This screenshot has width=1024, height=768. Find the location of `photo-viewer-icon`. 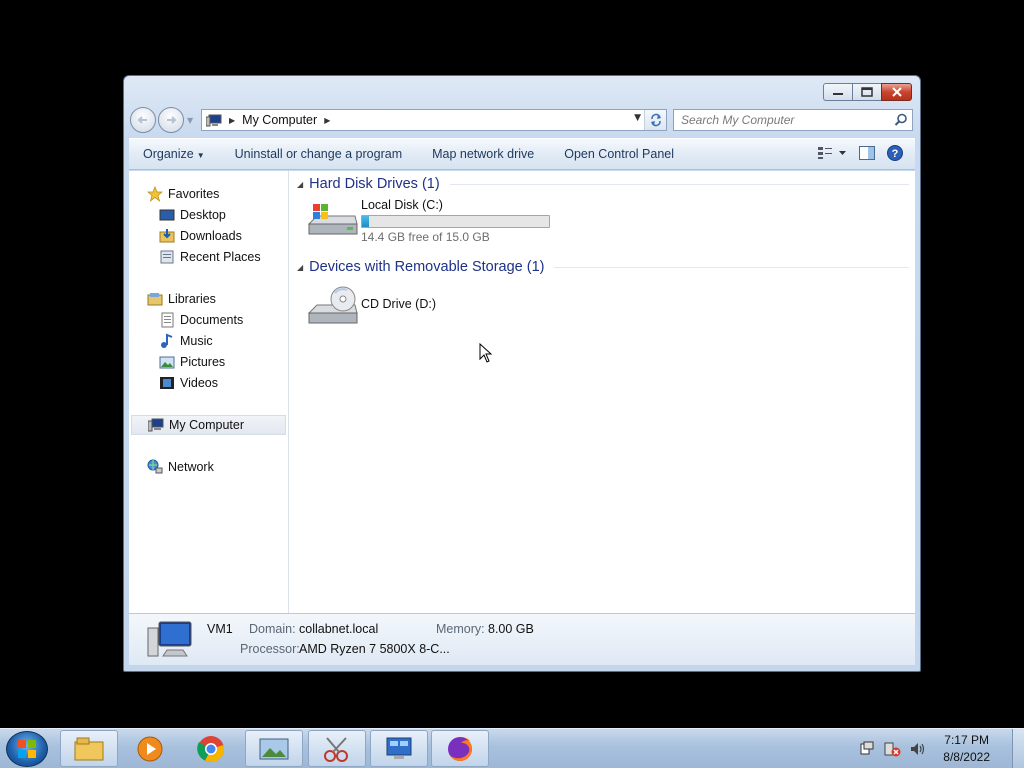

photo-viewer-icon is located at coordinates (274, 748).